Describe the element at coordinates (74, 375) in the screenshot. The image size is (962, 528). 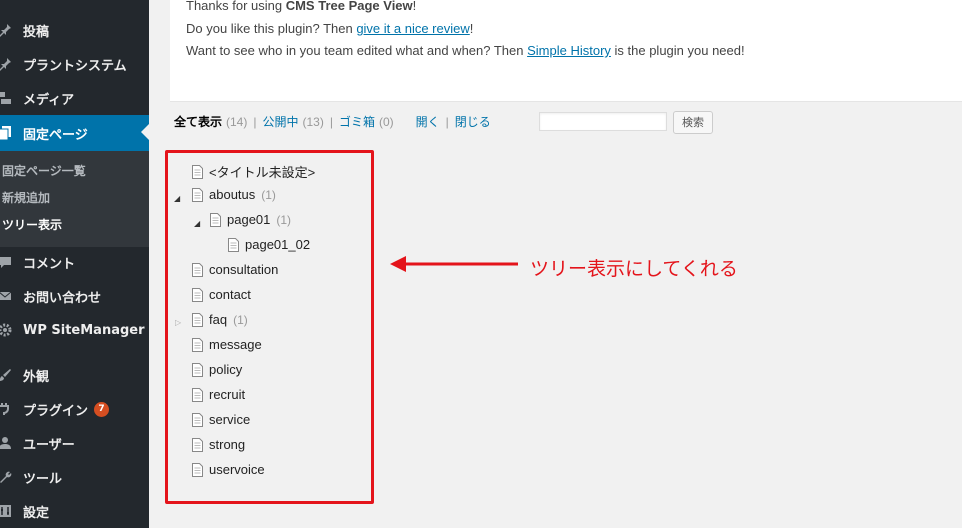
I see `sidebar-item-appearance: 外観` at that location.